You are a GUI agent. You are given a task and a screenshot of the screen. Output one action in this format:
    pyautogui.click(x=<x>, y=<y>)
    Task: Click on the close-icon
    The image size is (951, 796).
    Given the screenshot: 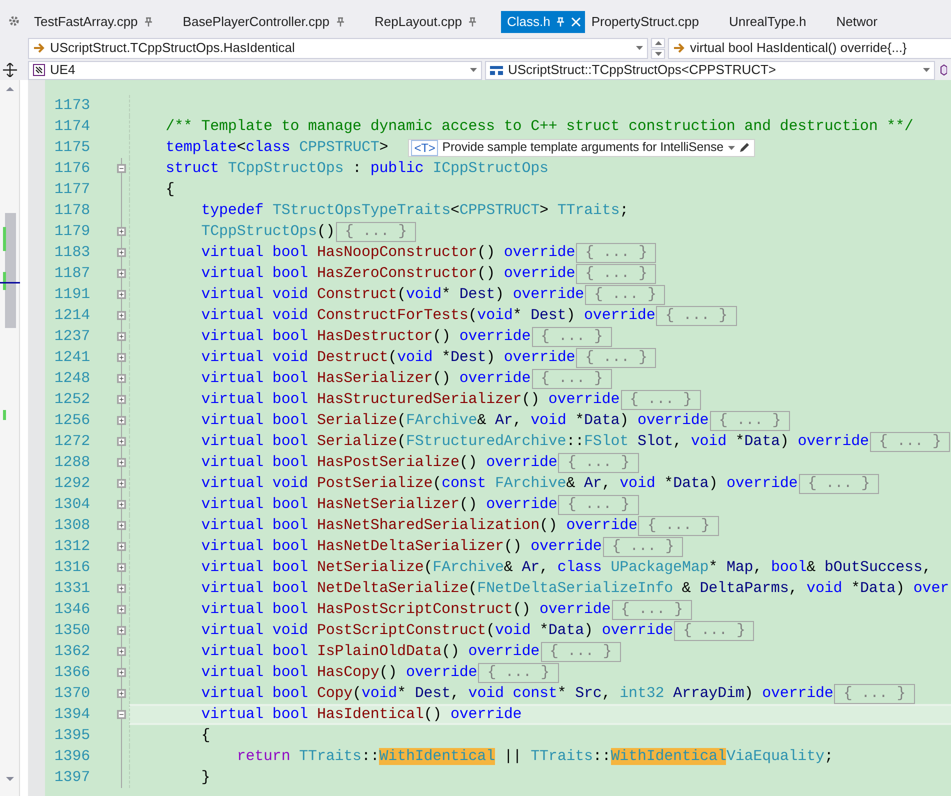 What is the action you would take?
    pyautogui.click(x=576, y=22)
    